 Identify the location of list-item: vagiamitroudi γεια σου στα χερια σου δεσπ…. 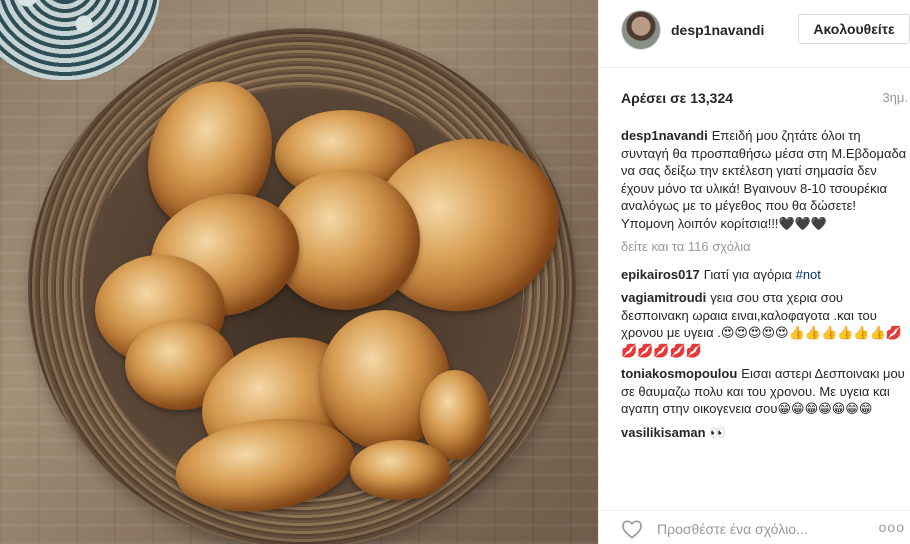
(764, 324).